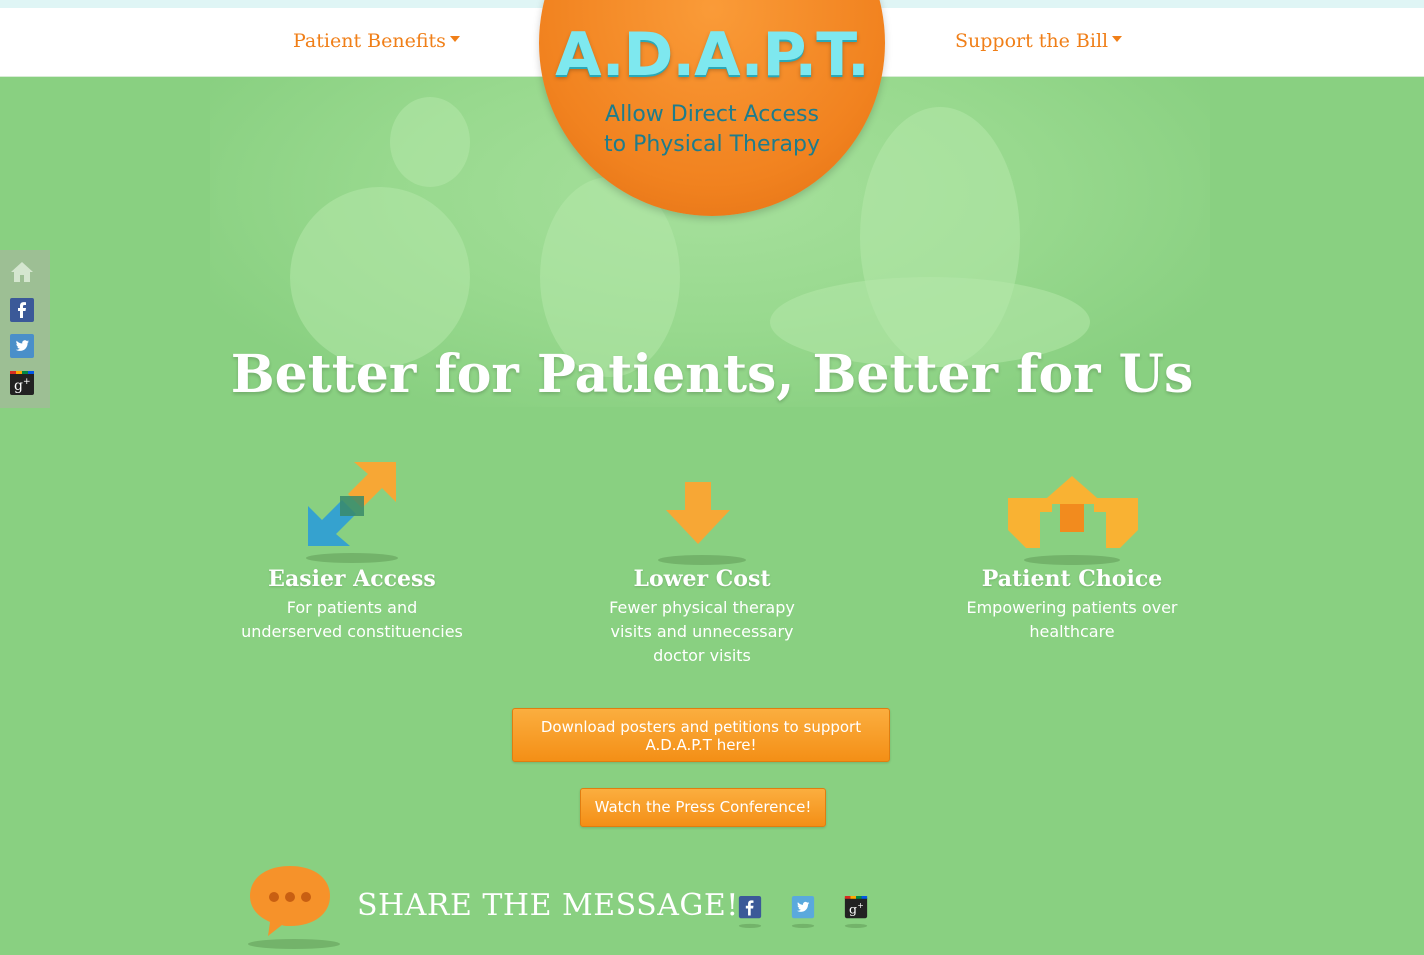  What do you see at coordinates (1072, 607) in the screenshot?
I see `feature-description-line: Empowering patients over` at bounding box center [1072, 607].